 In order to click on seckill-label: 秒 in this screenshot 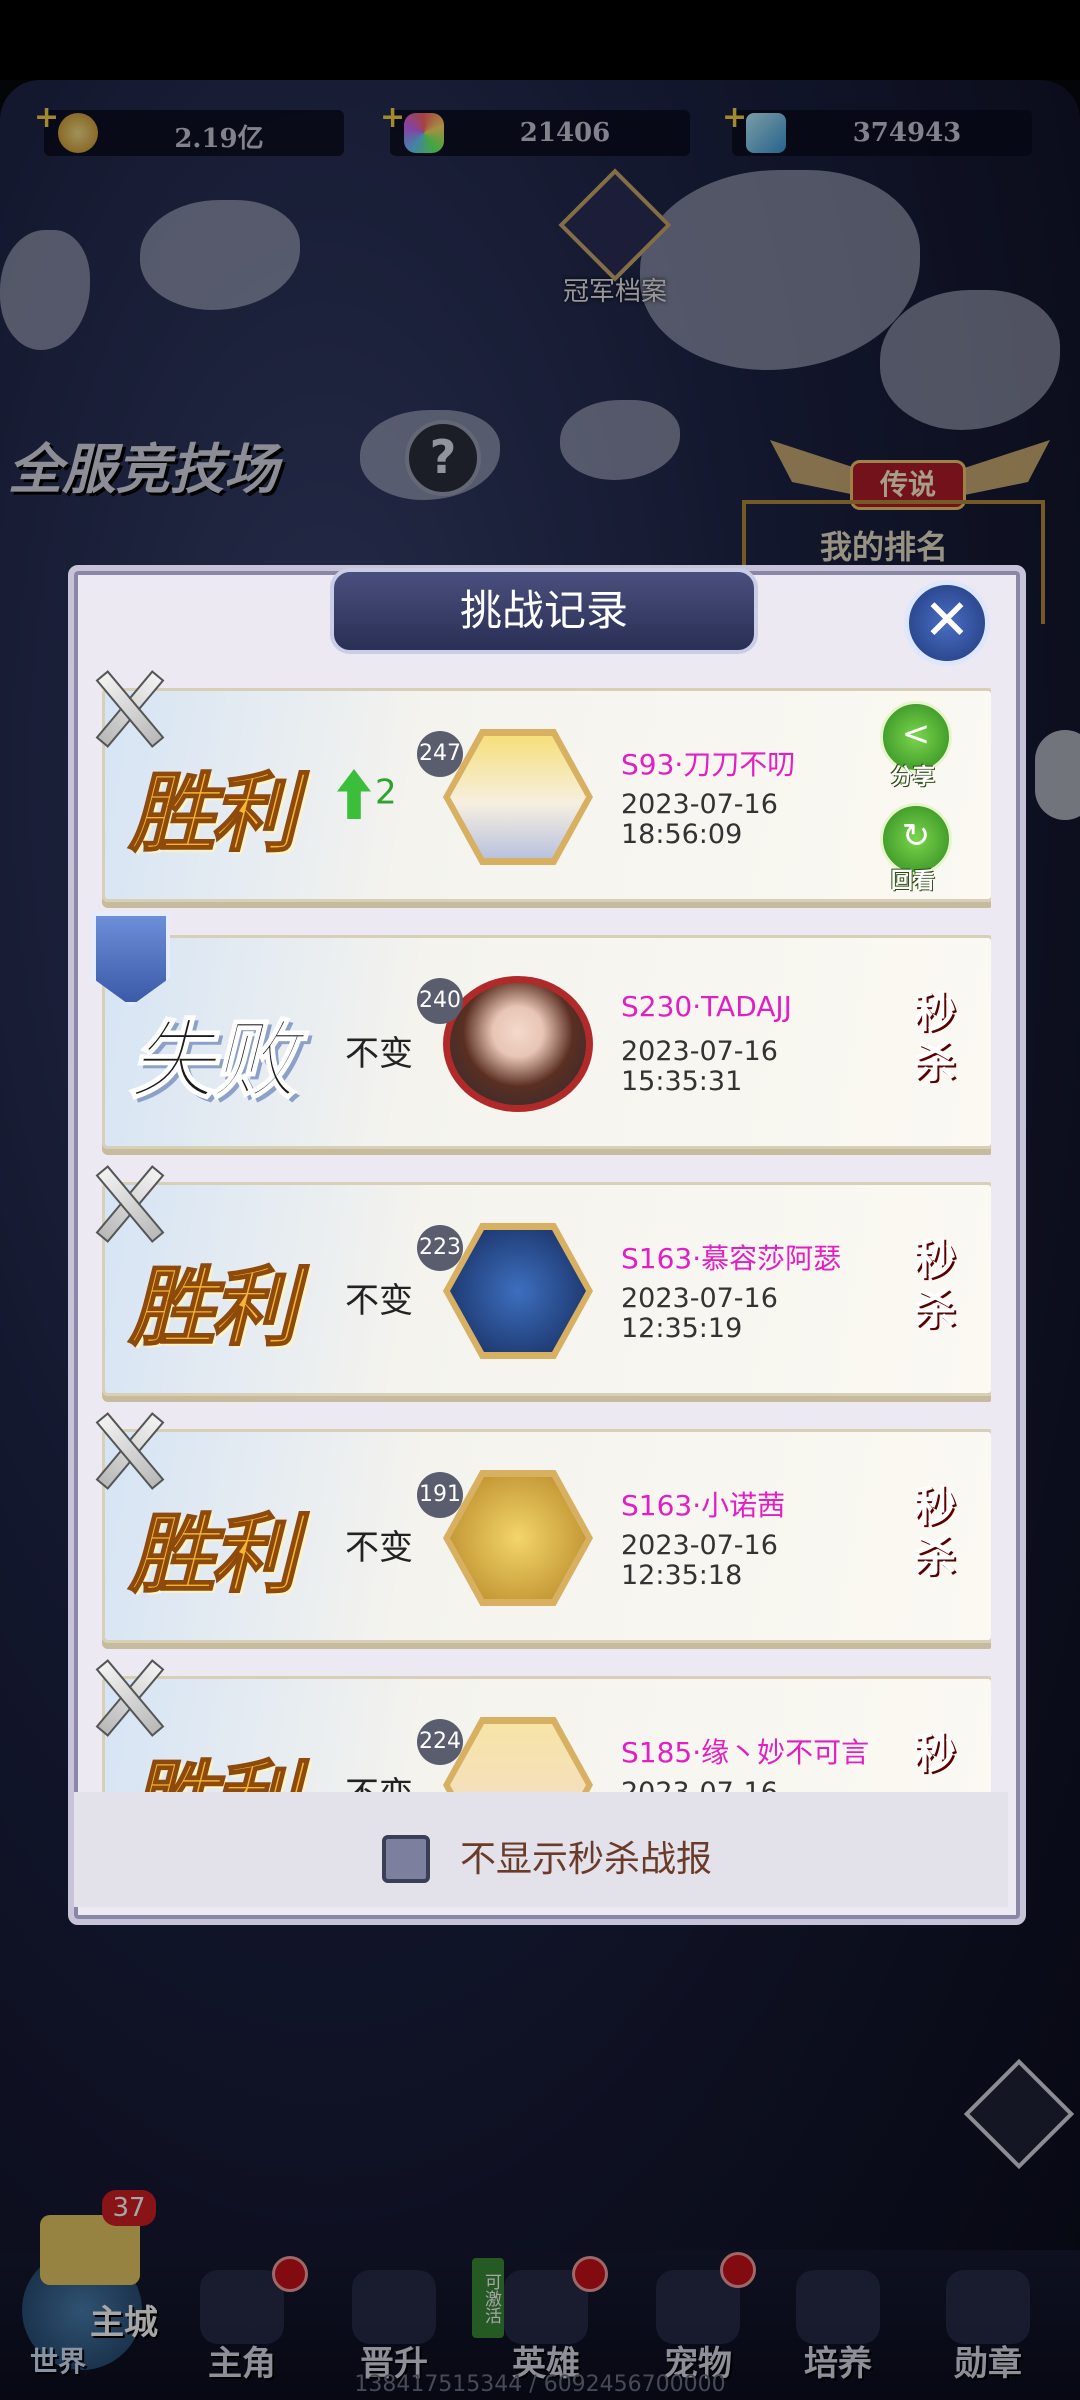, I will do `click(934, 1753)`.